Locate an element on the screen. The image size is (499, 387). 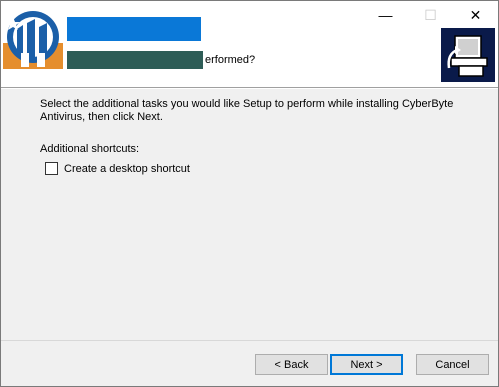
maximize-icon: ☐ is located at coordinates (430, 14).